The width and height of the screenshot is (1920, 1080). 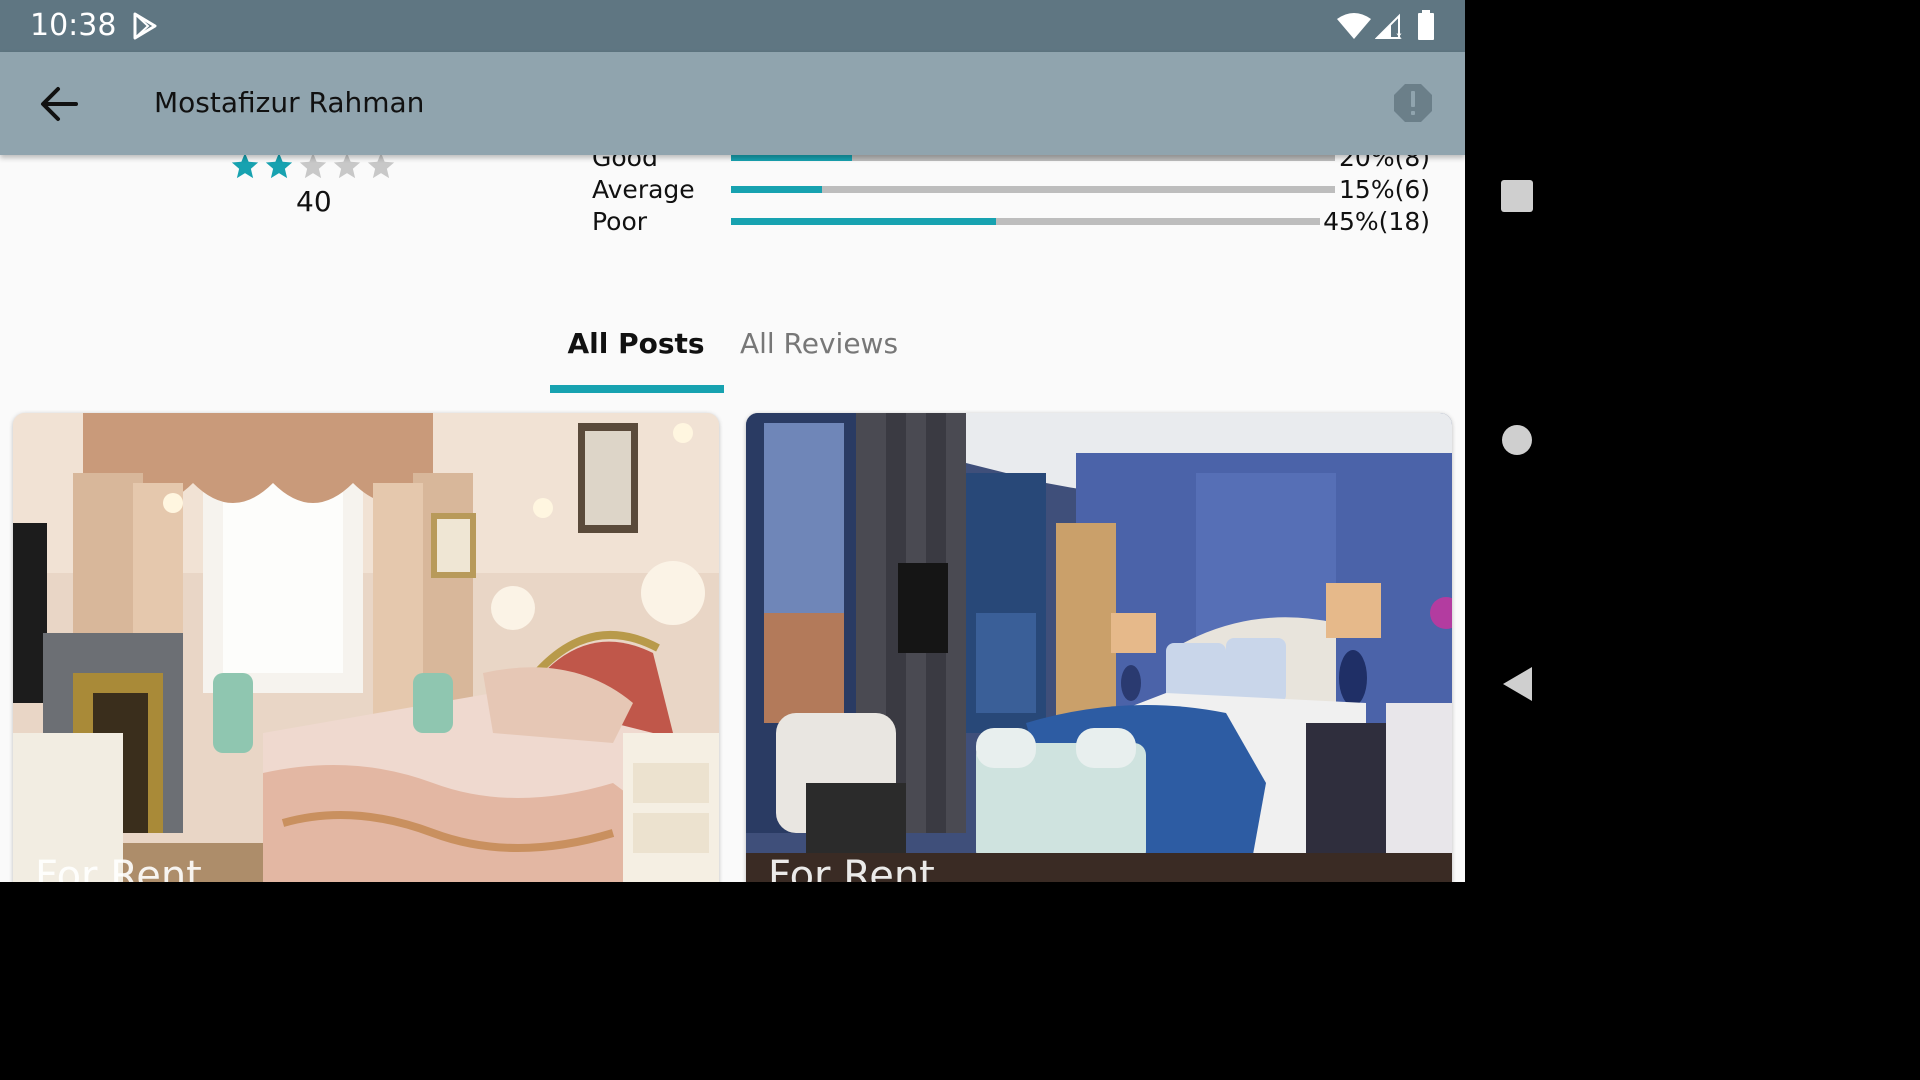 I want to click on play-store-icon, so click(x=145, y=26).